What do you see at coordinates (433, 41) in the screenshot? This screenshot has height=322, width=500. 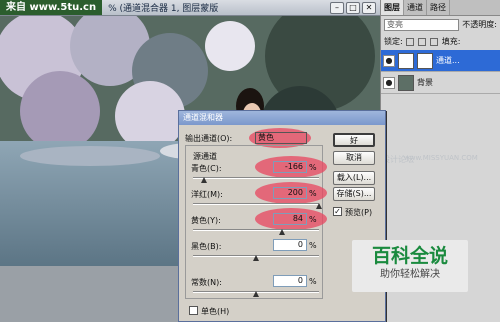 I see `lock-position-icon` at bounding box center [433, 41].